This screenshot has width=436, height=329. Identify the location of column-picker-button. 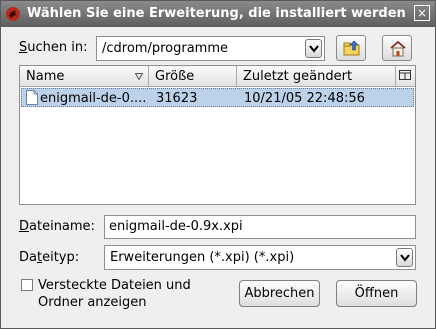
(405, 76).